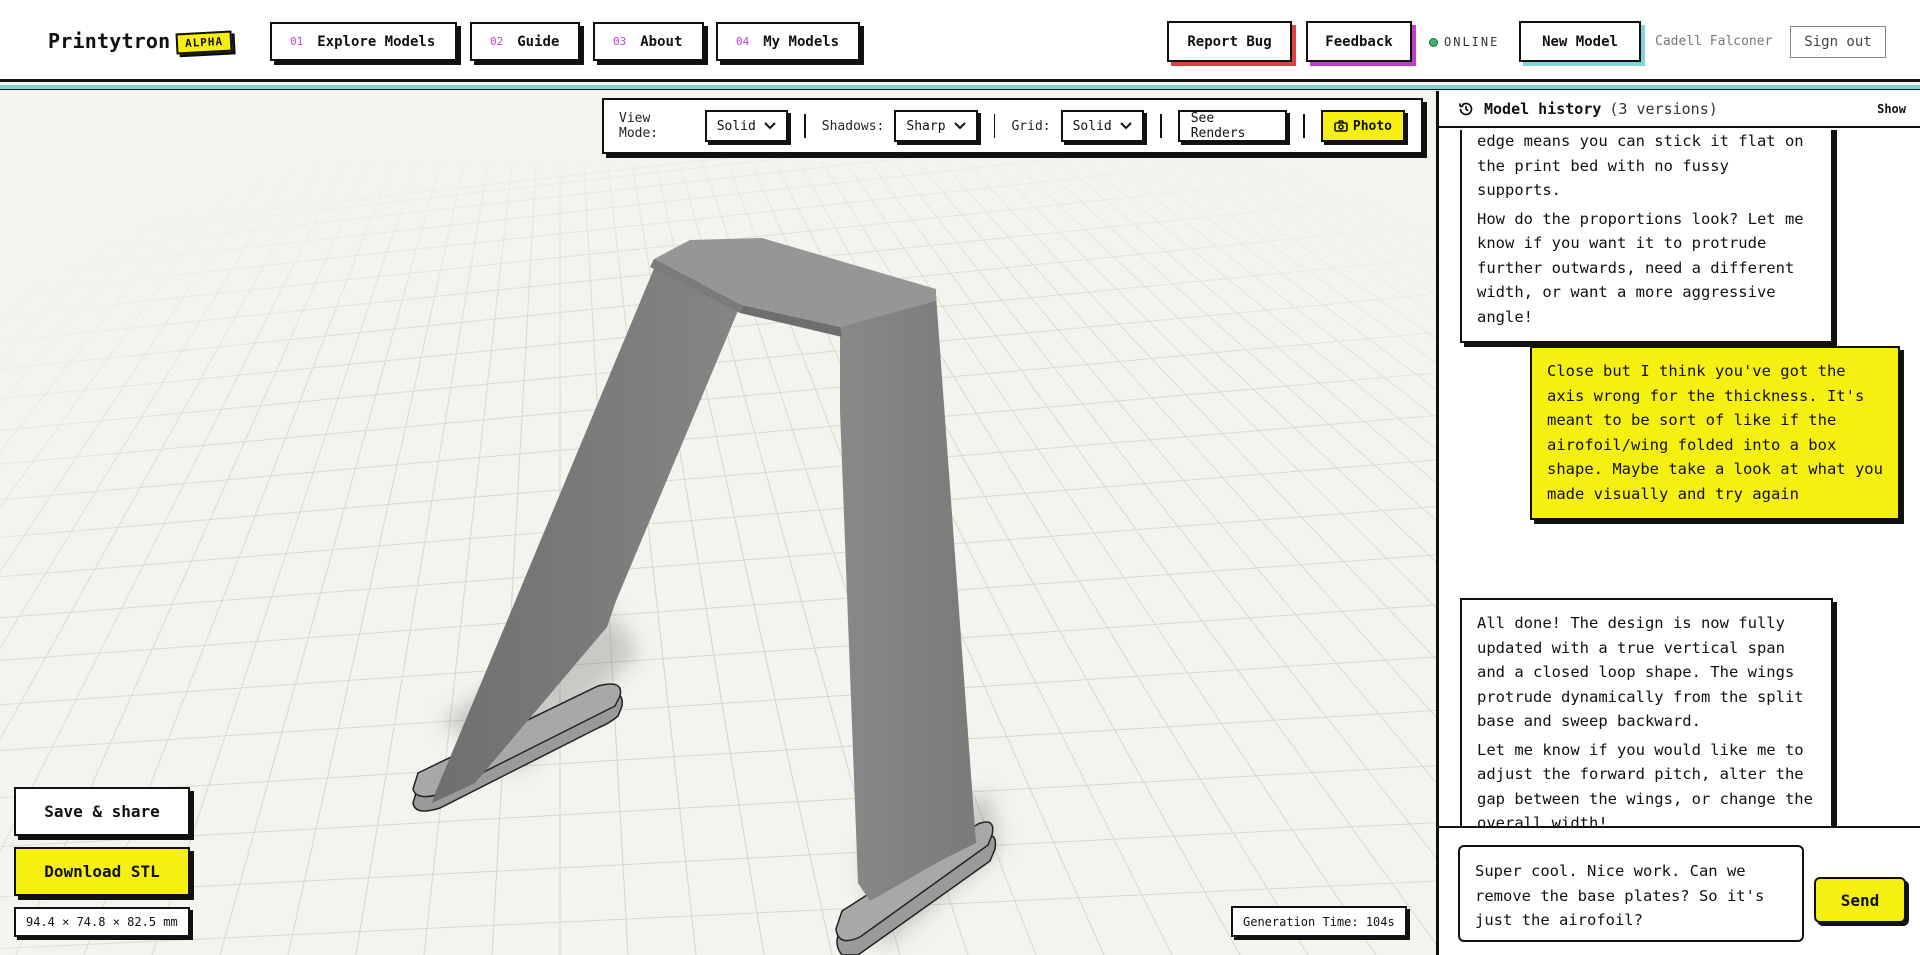 Image resolution: width=1920 pixels, height=955 pixels. What do you see at coordinates (639, 126) in the screenshot?
I see `view-mode-label: View Mode:` at bounding box center [639, 126].